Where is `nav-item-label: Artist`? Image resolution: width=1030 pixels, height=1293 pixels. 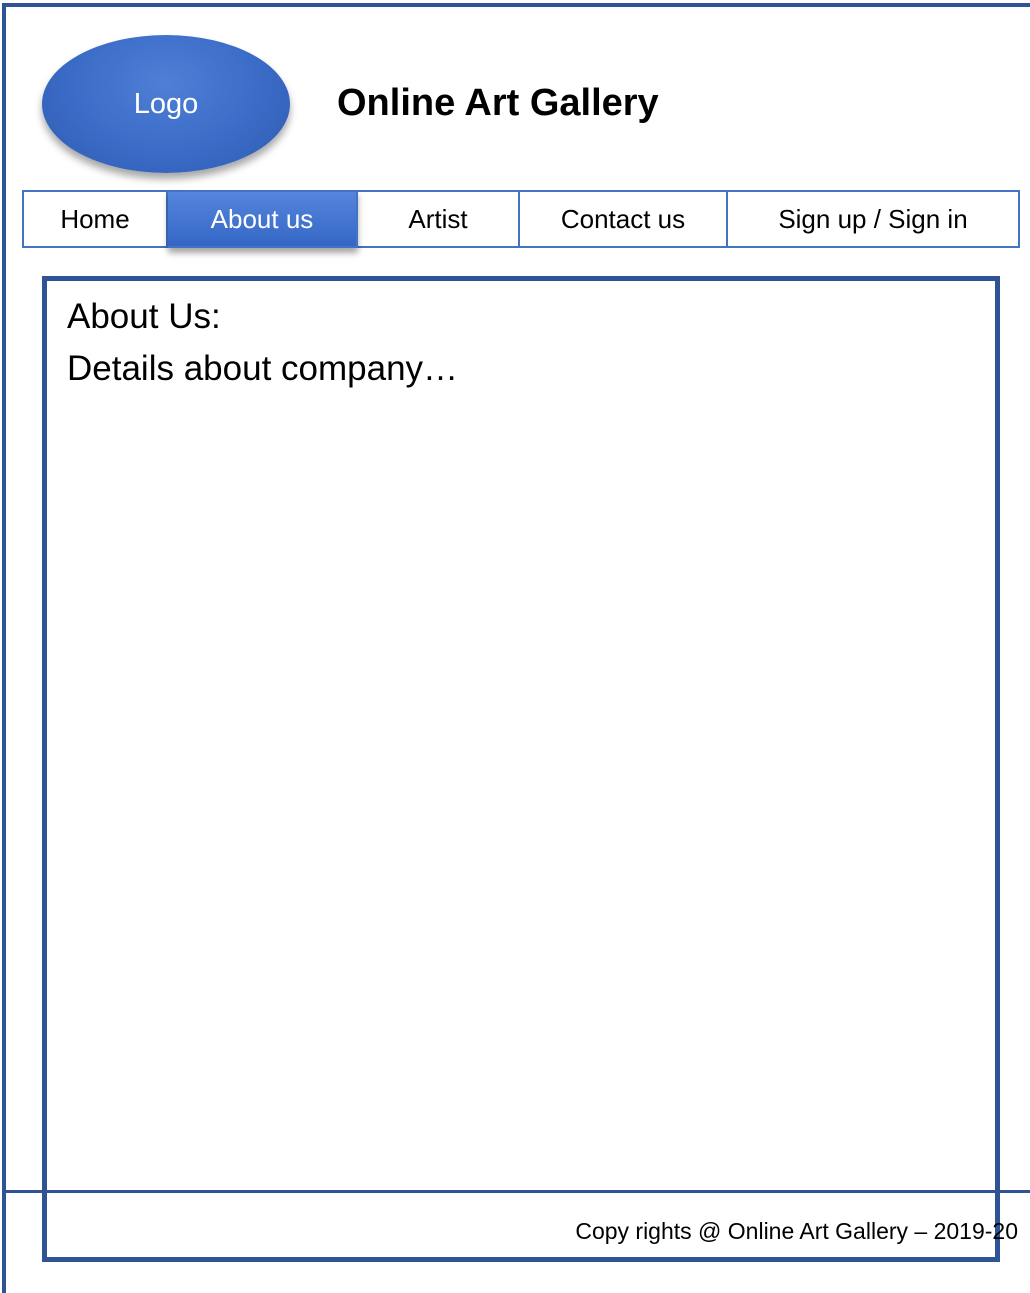
nav-item-label: Artist is located at coordinates (438, 218).